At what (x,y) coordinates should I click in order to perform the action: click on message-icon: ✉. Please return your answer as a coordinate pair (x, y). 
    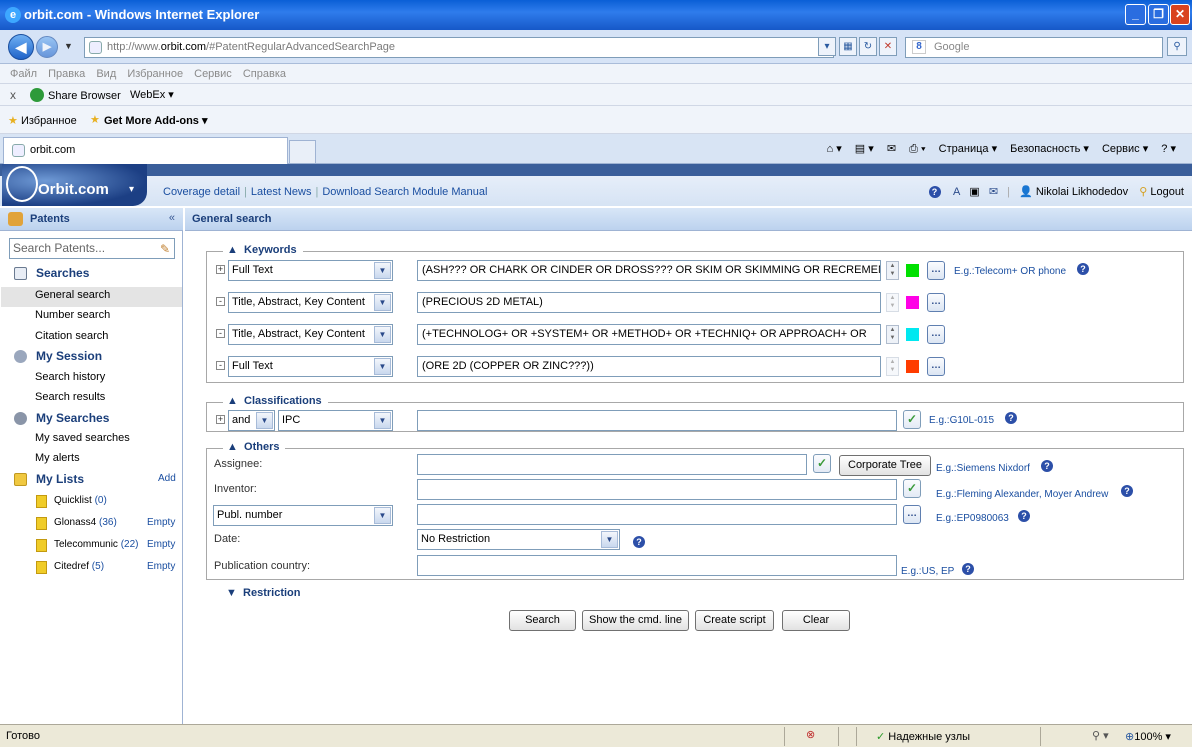
    Looking at the image, I should click on (993, 192).